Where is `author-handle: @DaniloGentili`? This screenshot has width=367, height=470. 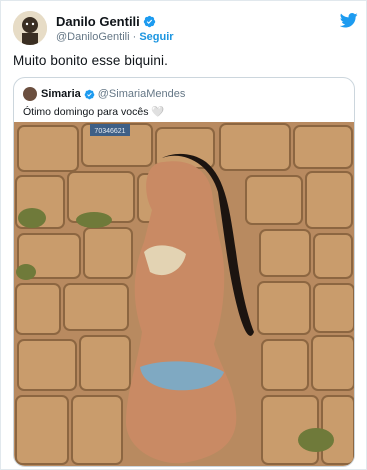 author-handle: @DaniloGentili is located at coordinates (93, 37).